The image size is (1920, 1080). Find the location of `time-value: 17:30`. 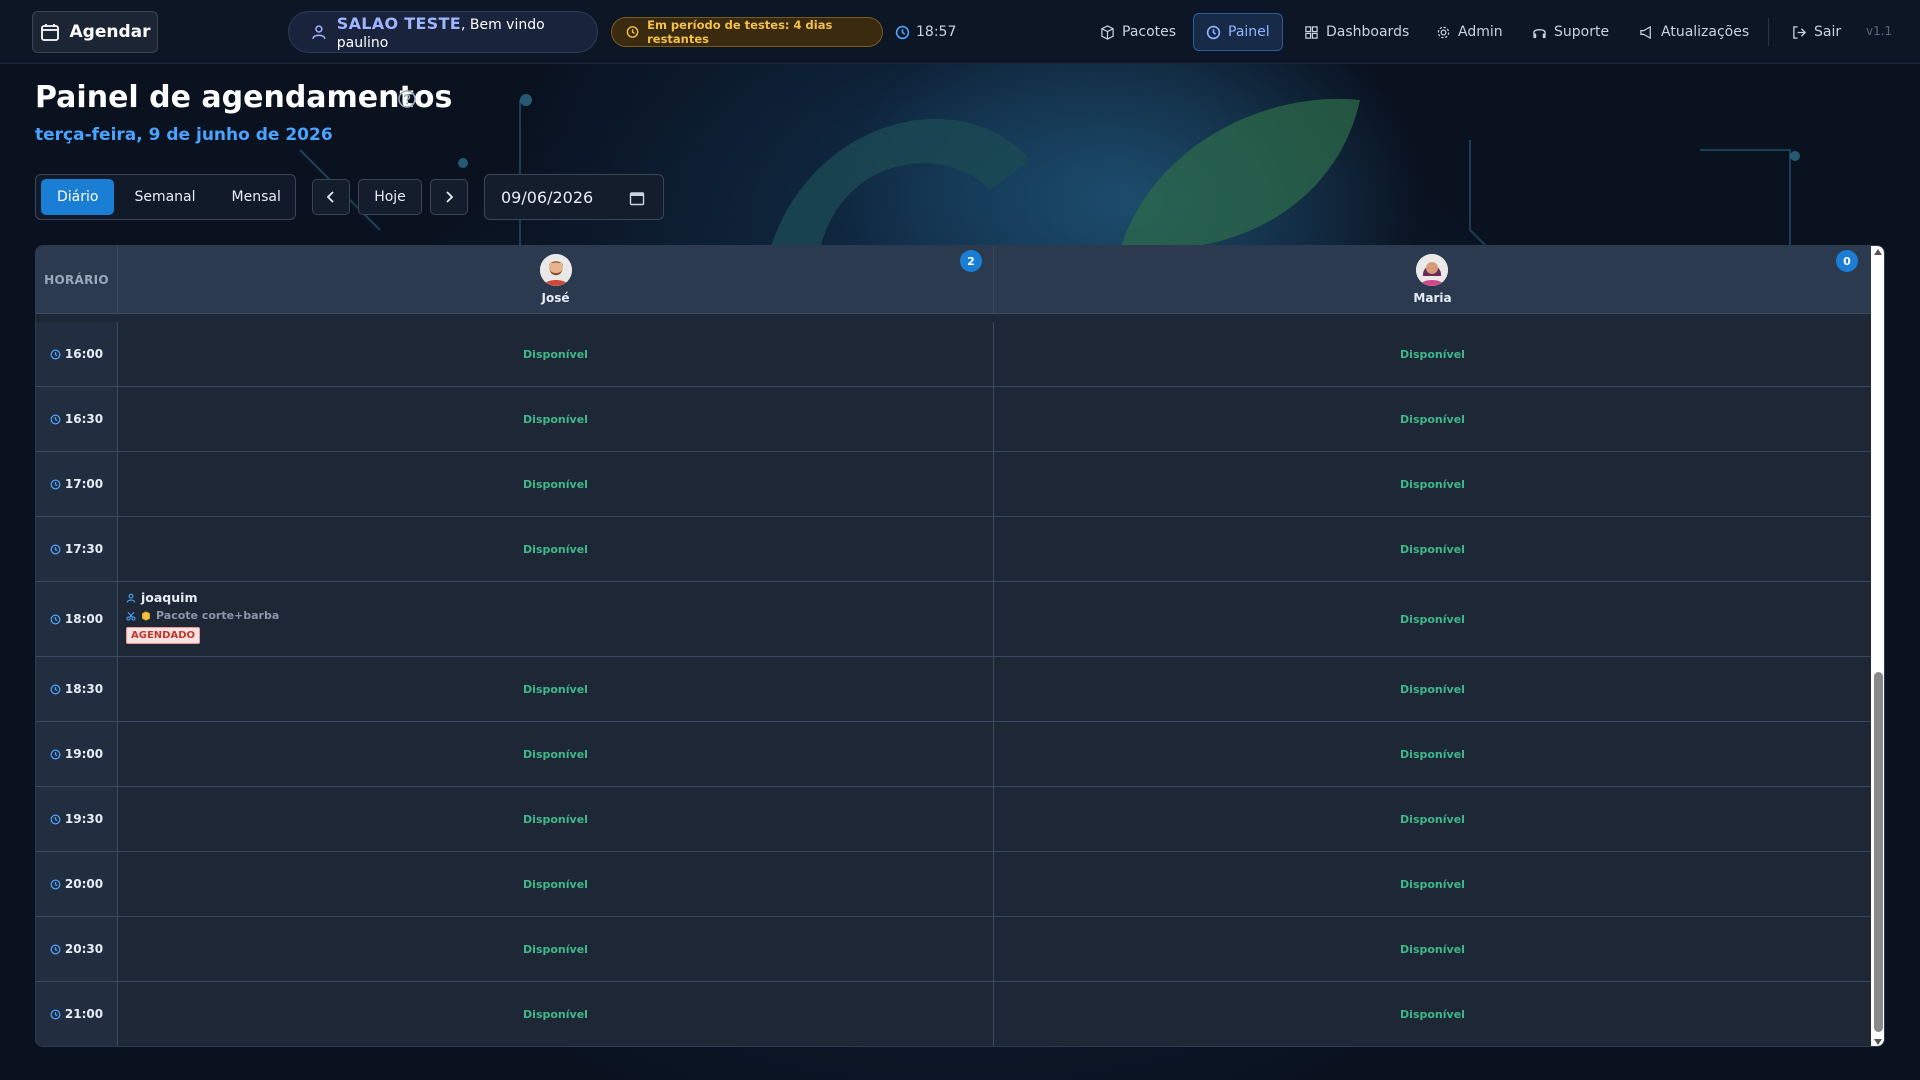

time-value: 17:30 is located at coordinates (84, 549).